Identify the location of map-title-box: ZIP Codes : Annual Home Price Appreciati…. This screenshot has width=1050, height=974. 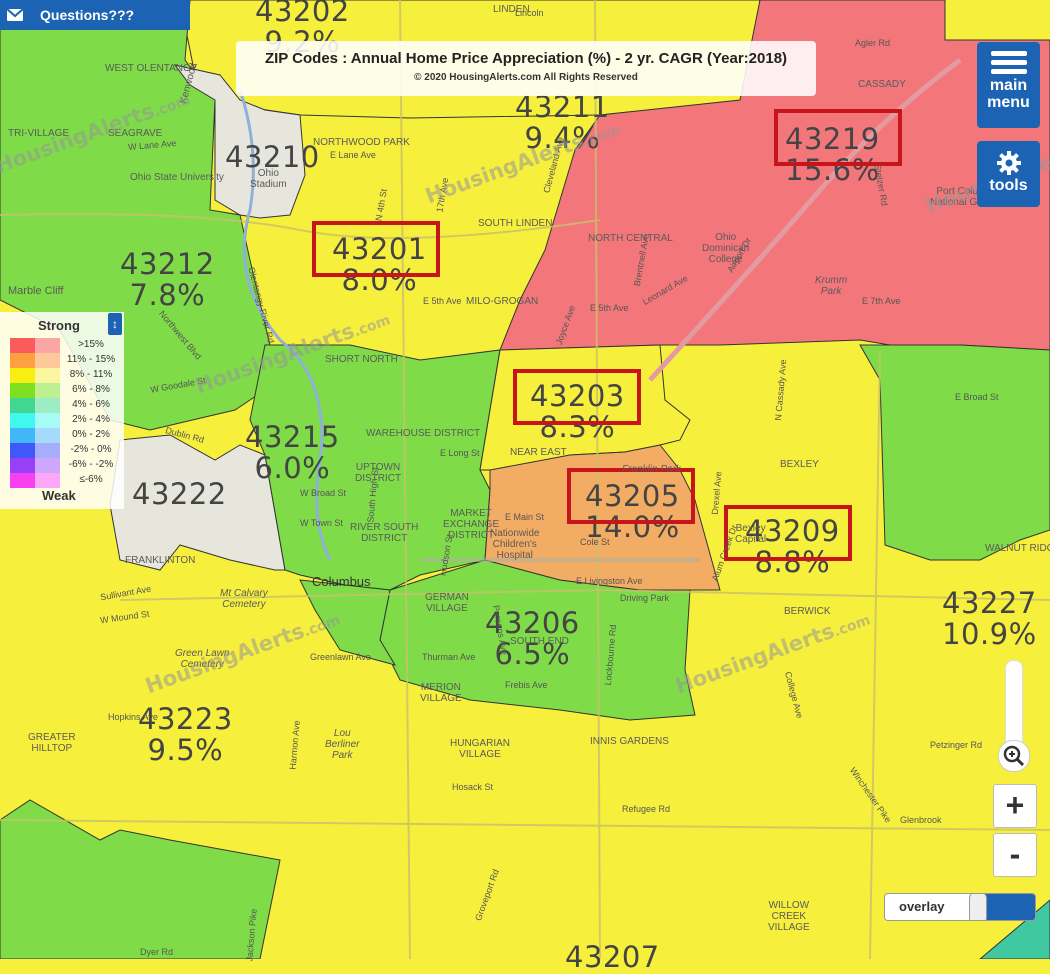
(526, 68).